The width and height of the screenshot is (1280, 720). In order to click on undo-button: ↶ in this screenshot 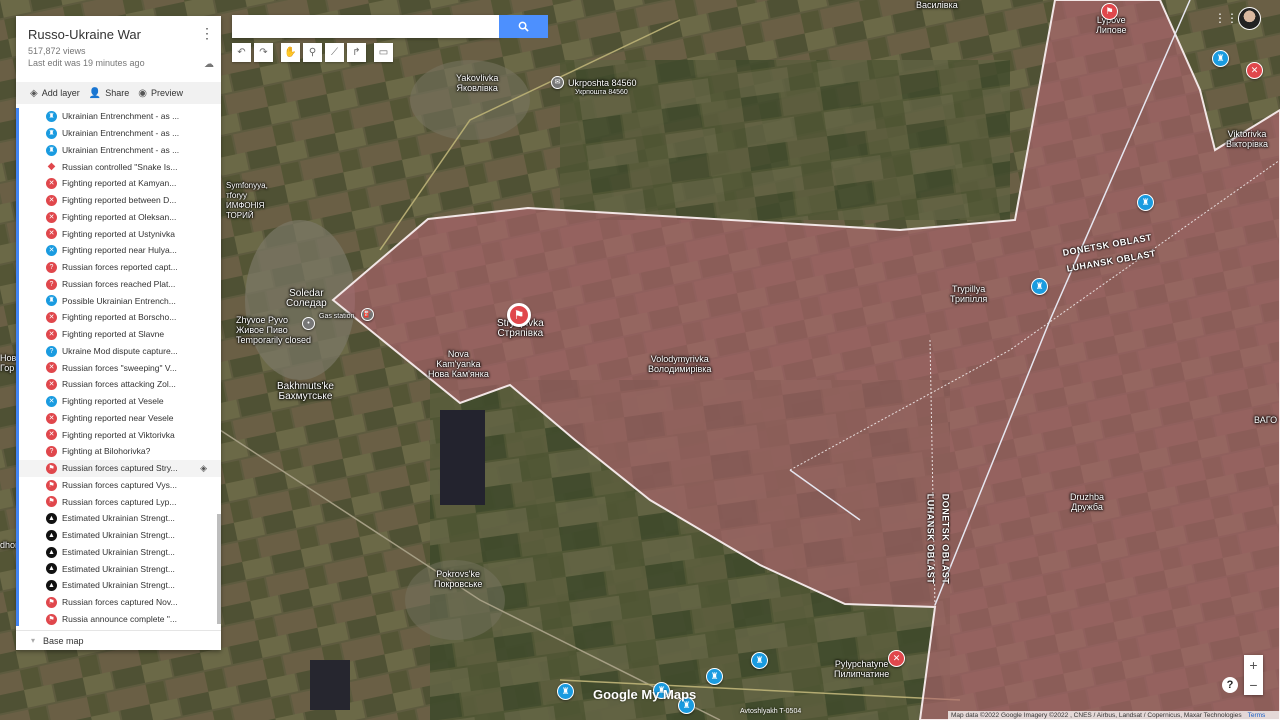, I will do `click(241, 52)`.